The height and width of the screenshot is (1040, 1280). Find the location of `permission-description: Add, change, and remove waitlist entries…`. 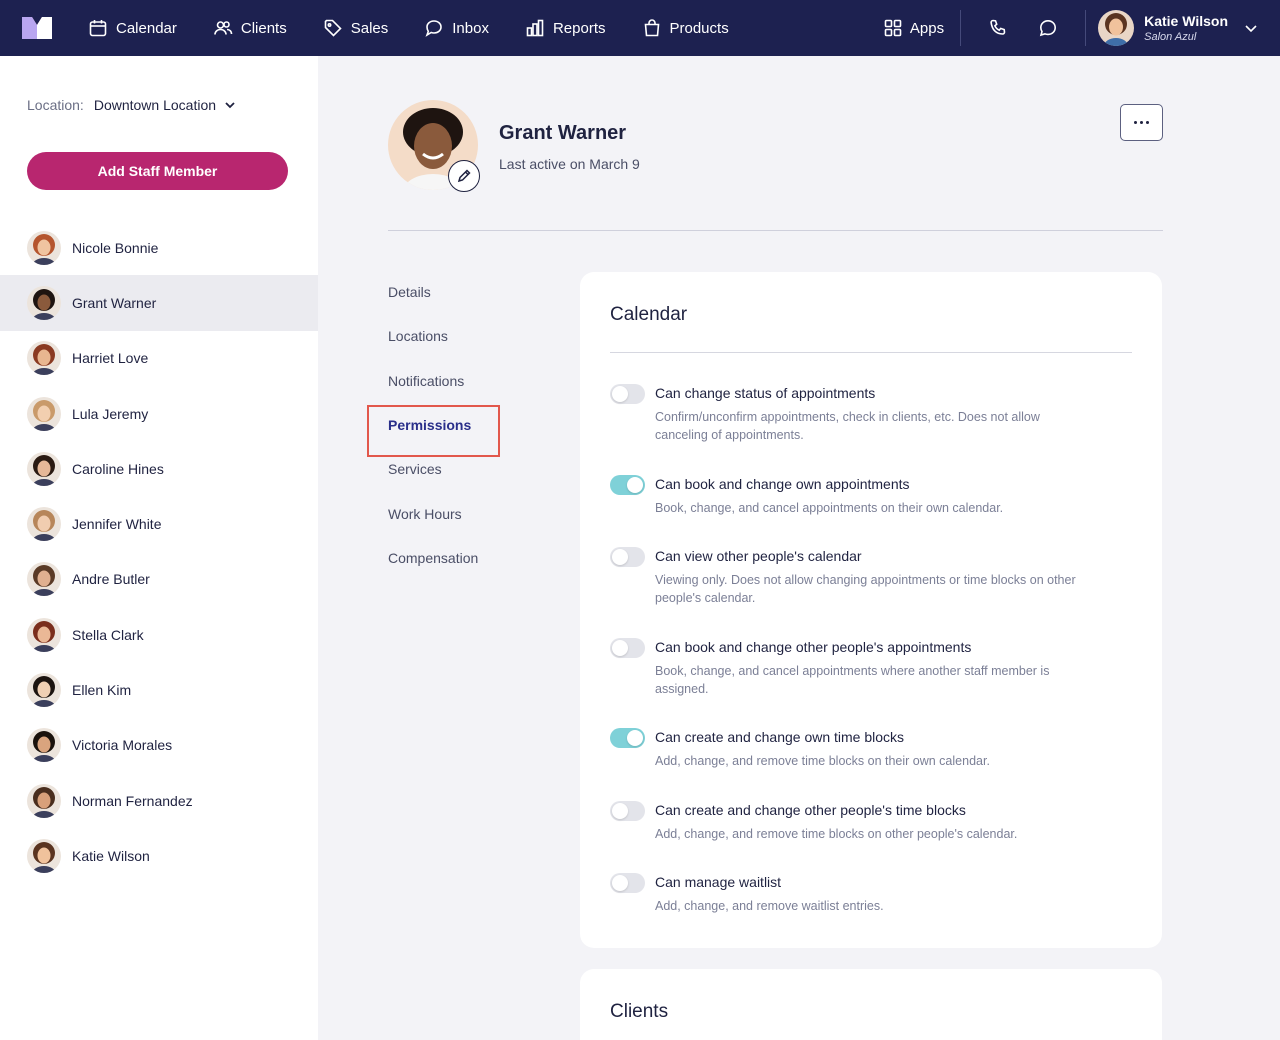

permission-description: Add, change, and remove waitlist entries… is located at coordinates (769, 906).